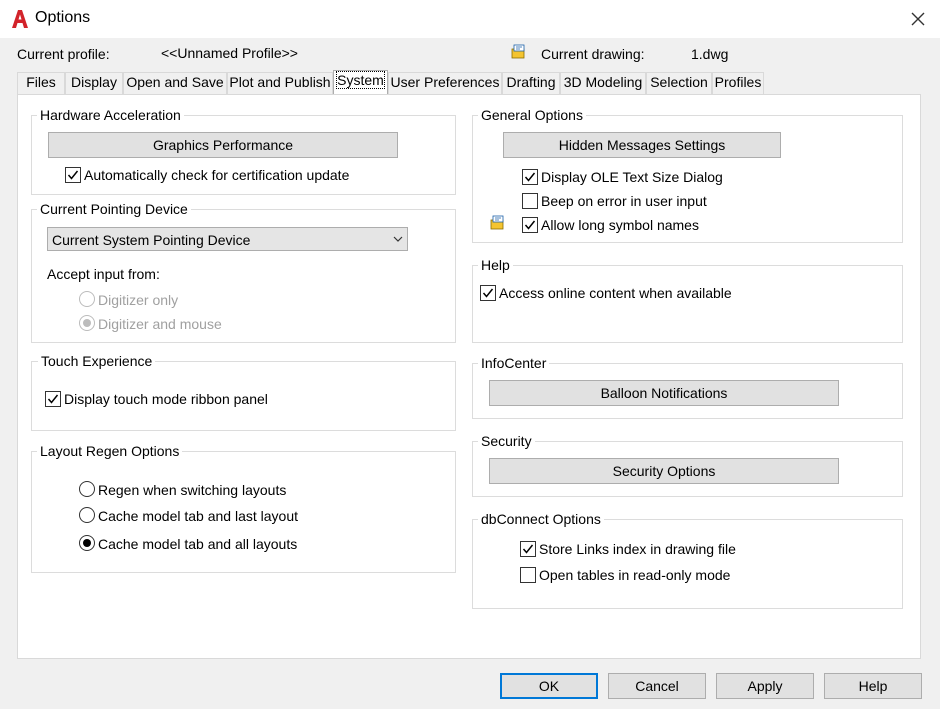 The height and width of the screenshot is (709, 940). What do you see at coordinates (110, 451) in the screenshot?
I see `layout-regen-title: Layout Regen Options` at bounding box center [110, 451].